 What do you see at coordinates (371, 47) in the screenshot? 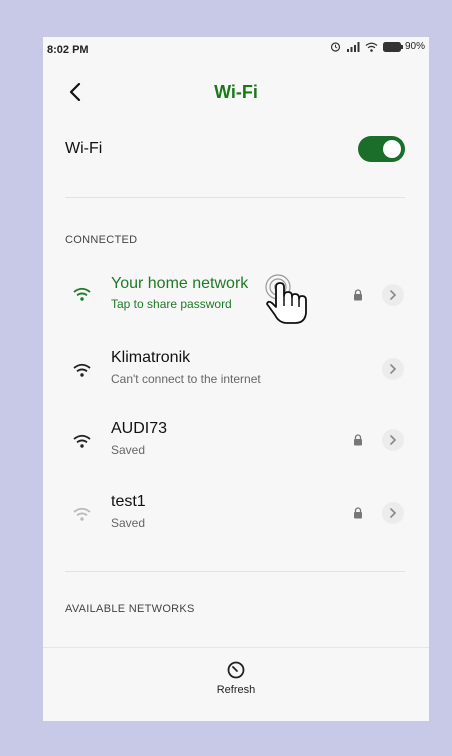
I see `wifi-icon` at bounding box center [371, 47].